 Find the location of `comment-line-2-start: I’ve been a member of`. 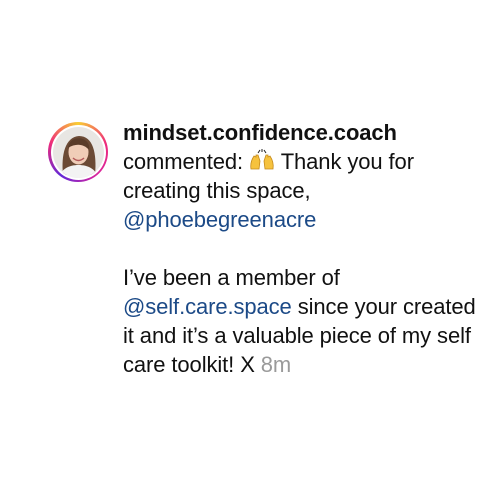

comment-line-2-start: I’ve been a member of is located at coordinates (231, 277).